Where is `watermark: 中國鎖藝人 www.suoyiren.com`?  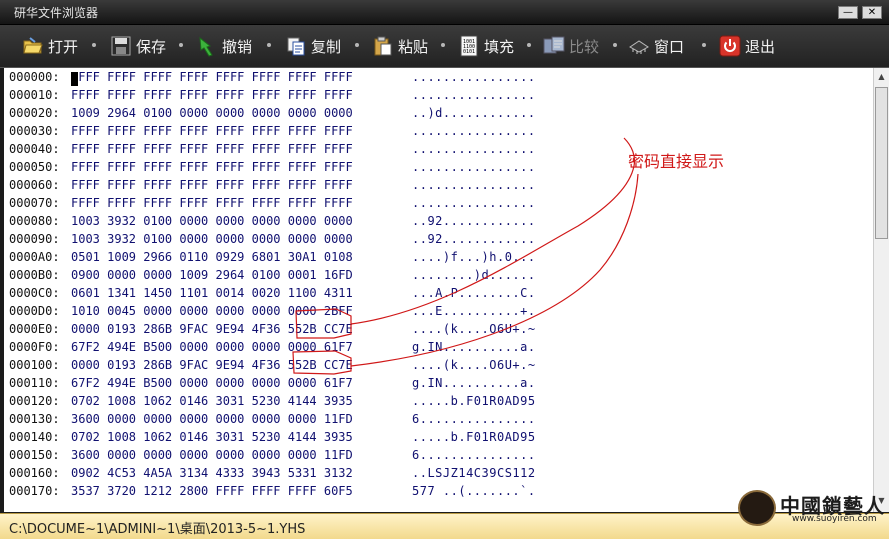
watermark: 中國鎖藝人 www.suoyiren.com is located at coordinates (811, 510).